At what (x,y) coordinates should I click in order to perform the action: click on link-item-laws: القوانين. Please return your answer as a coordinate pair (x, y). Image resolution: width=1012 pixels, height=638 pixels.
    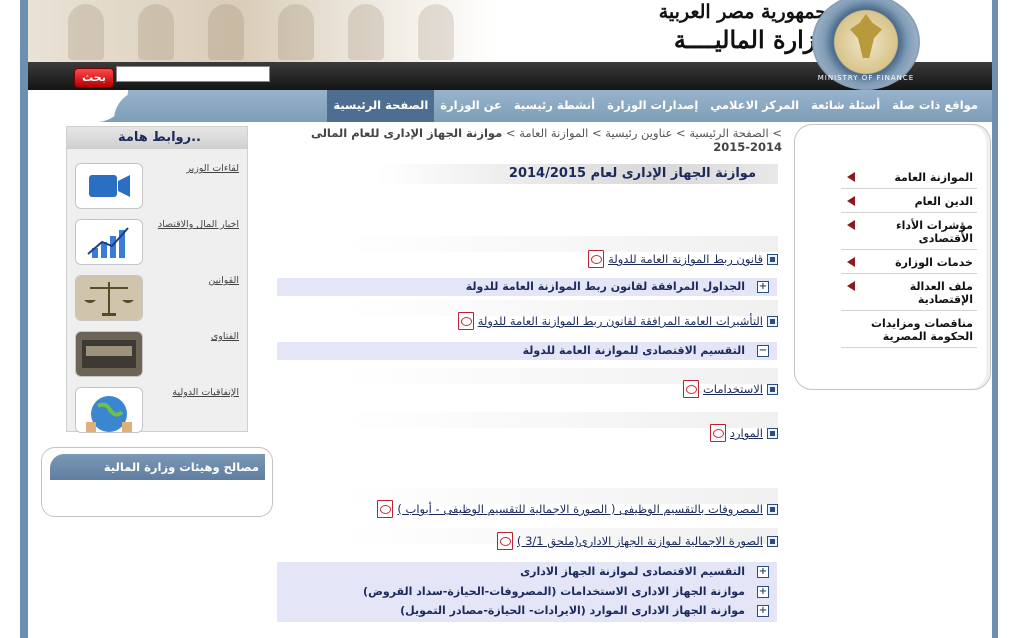
    Looking at the image, I should click on (157, 300).